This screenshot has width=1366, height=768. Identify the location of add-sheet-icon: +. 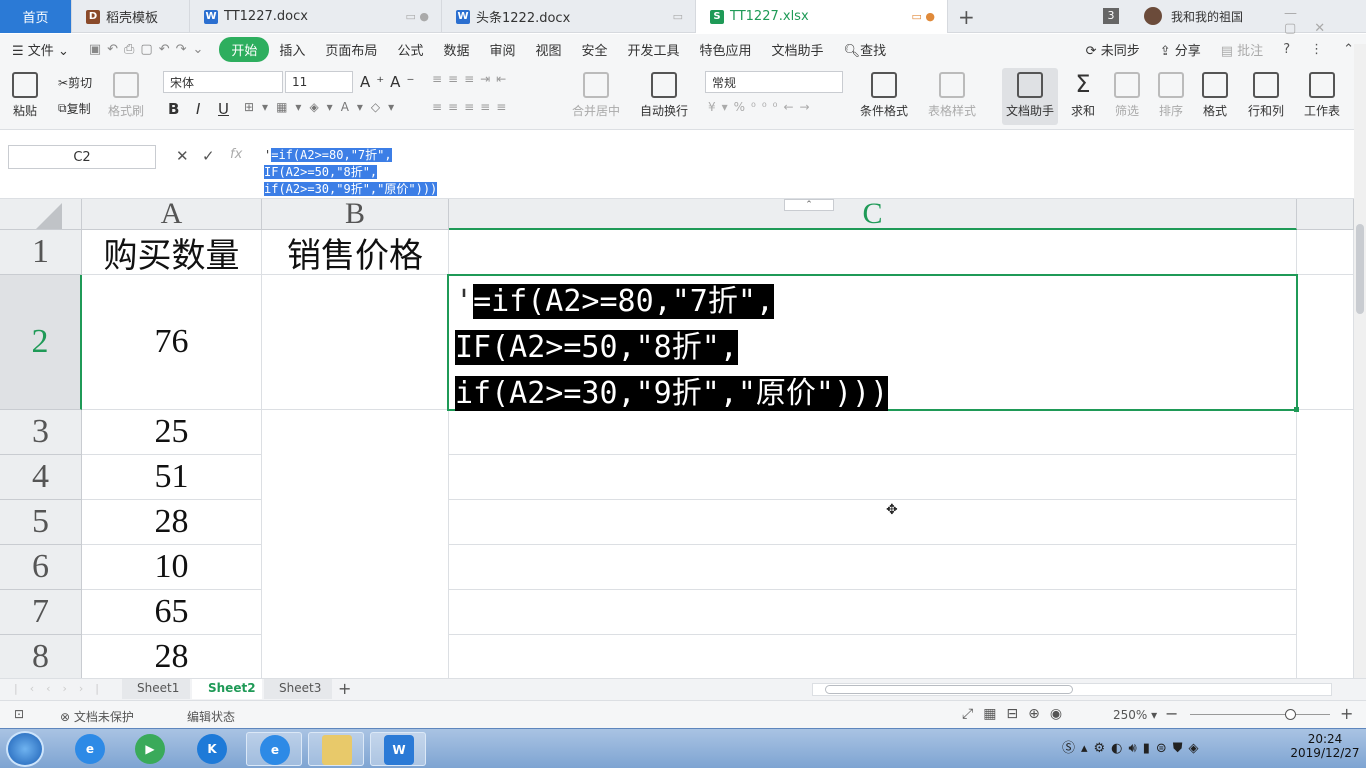
(344, 688).